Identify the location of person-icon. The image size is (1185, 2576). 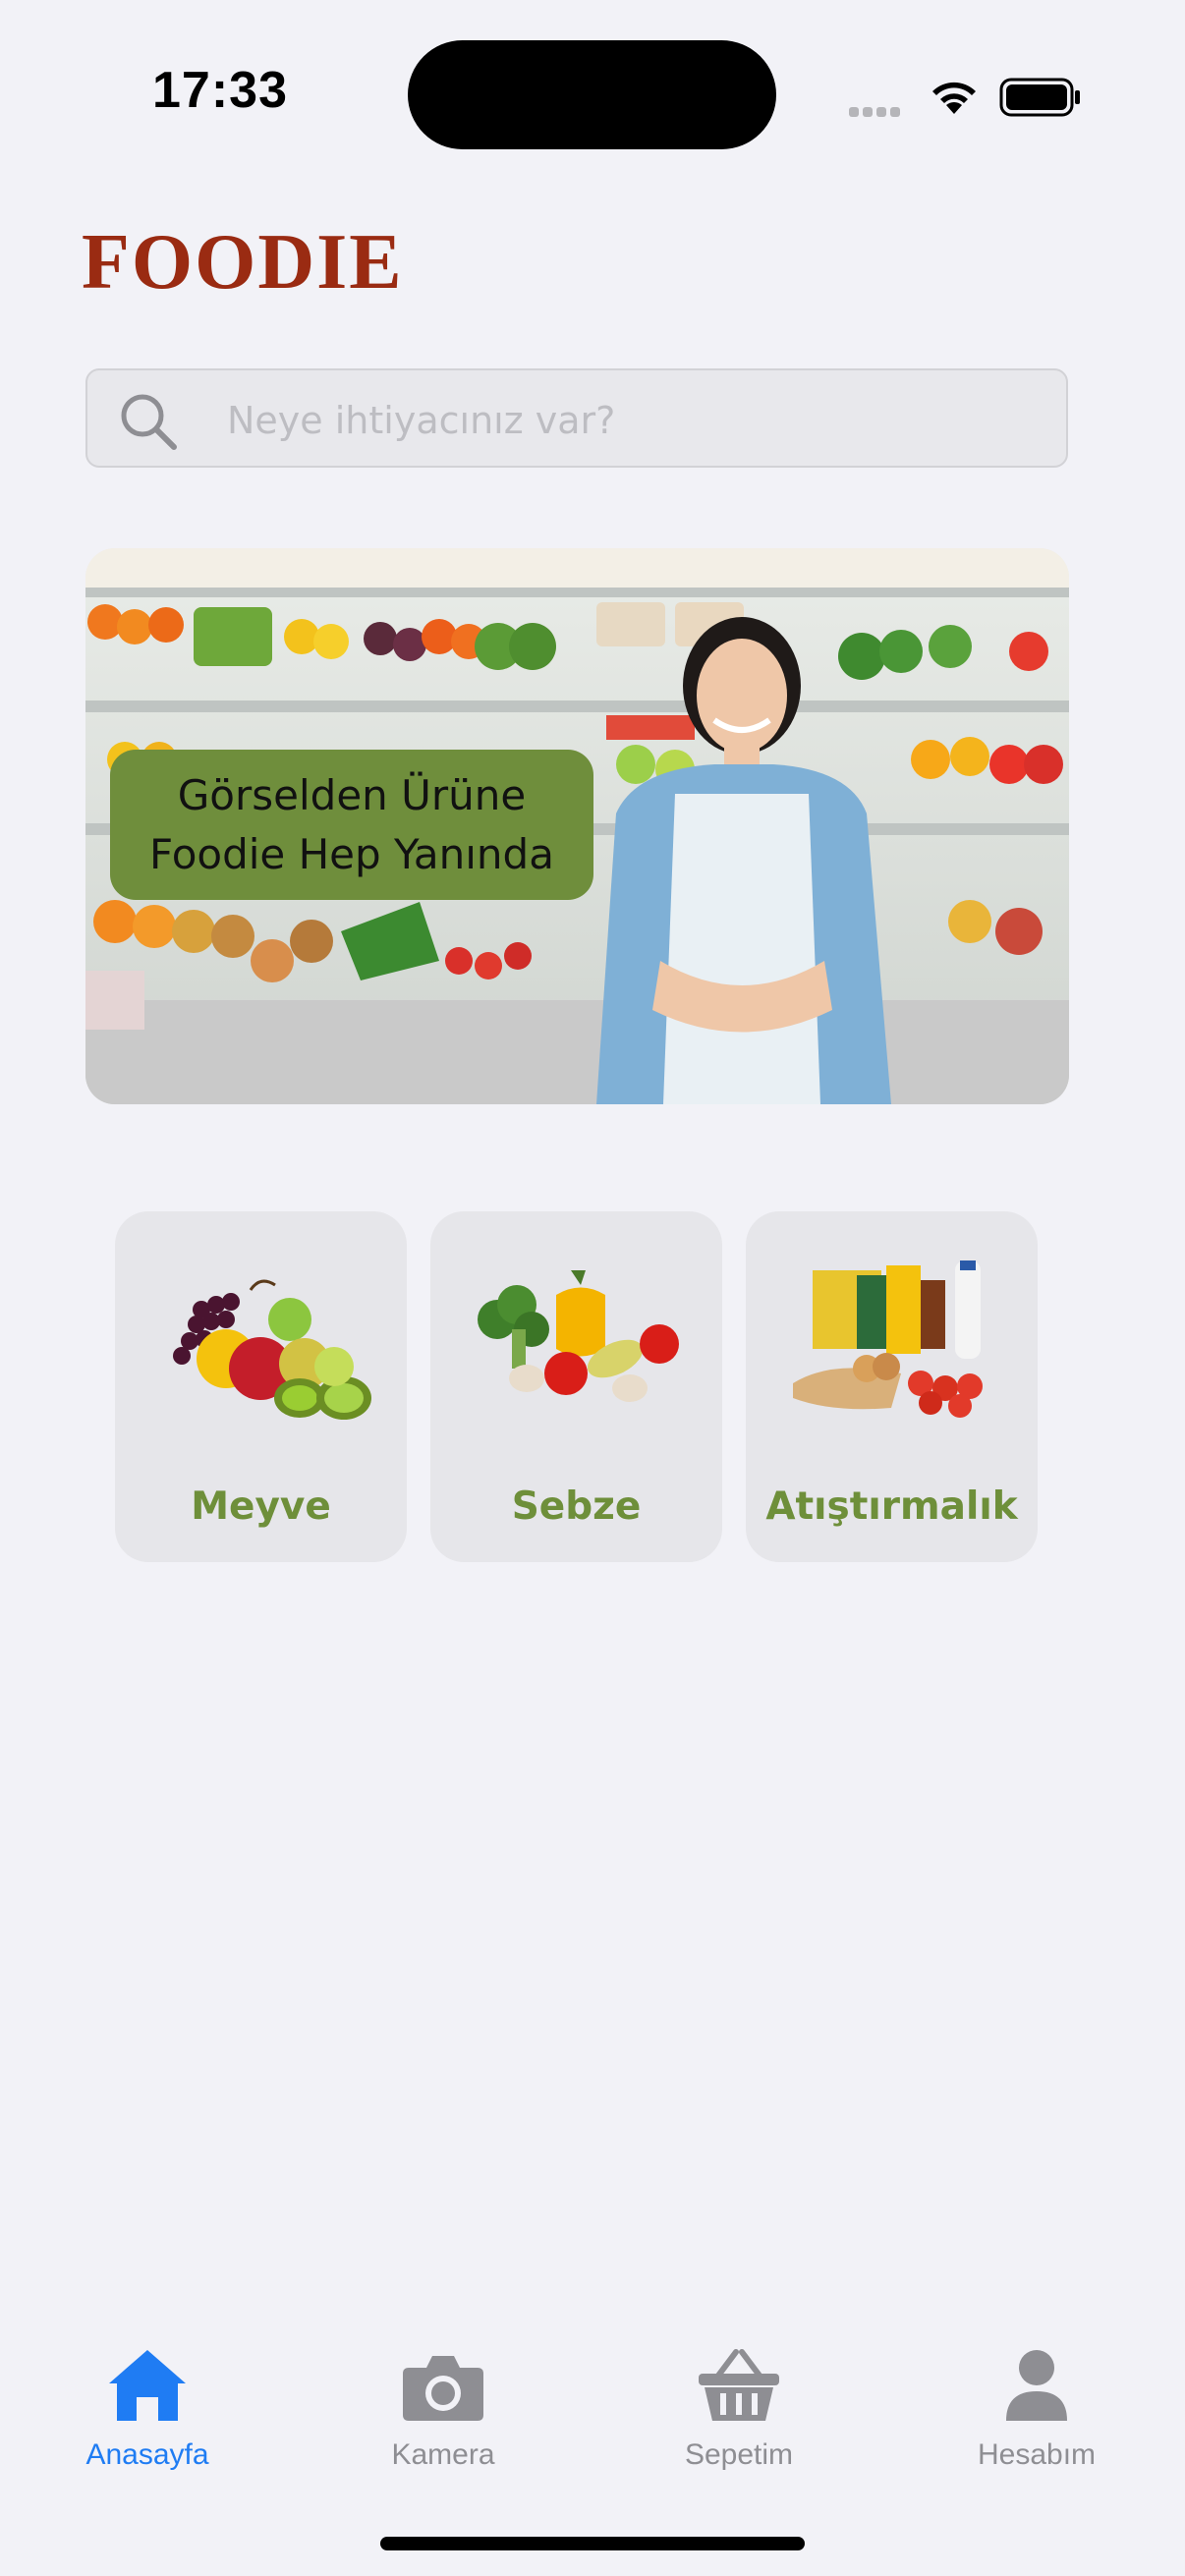
(1037, 2385).